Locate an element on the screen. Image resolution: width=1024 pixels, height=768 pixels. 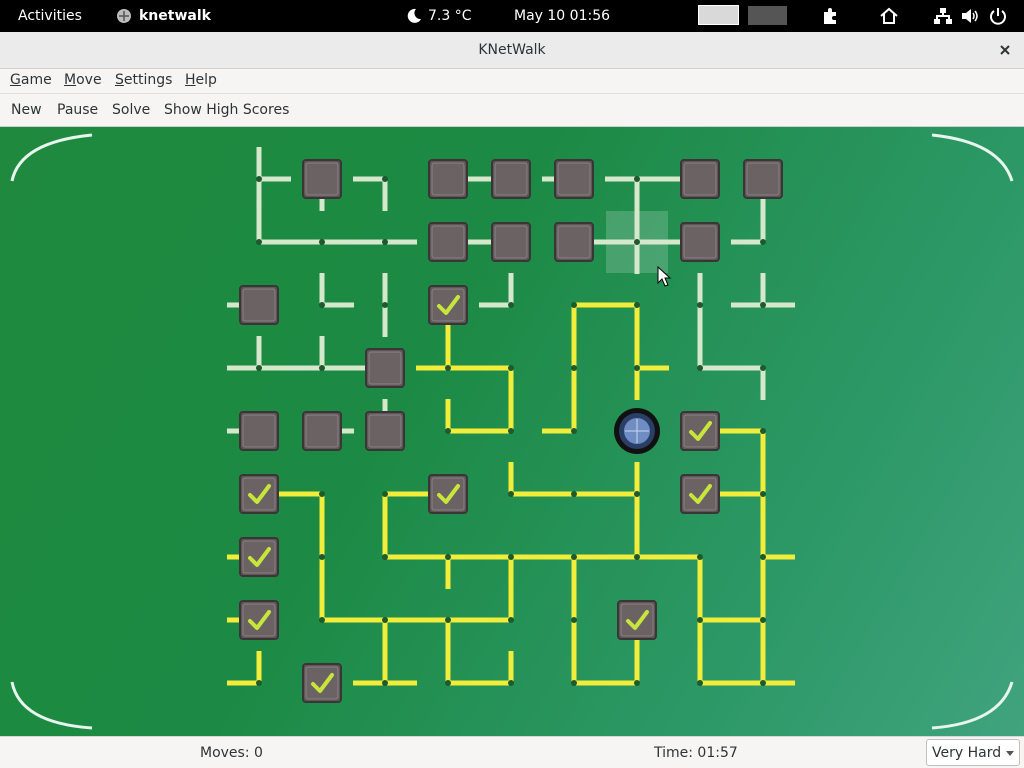
difficulty-select: Very Hard is located at coordinates (973, 752).